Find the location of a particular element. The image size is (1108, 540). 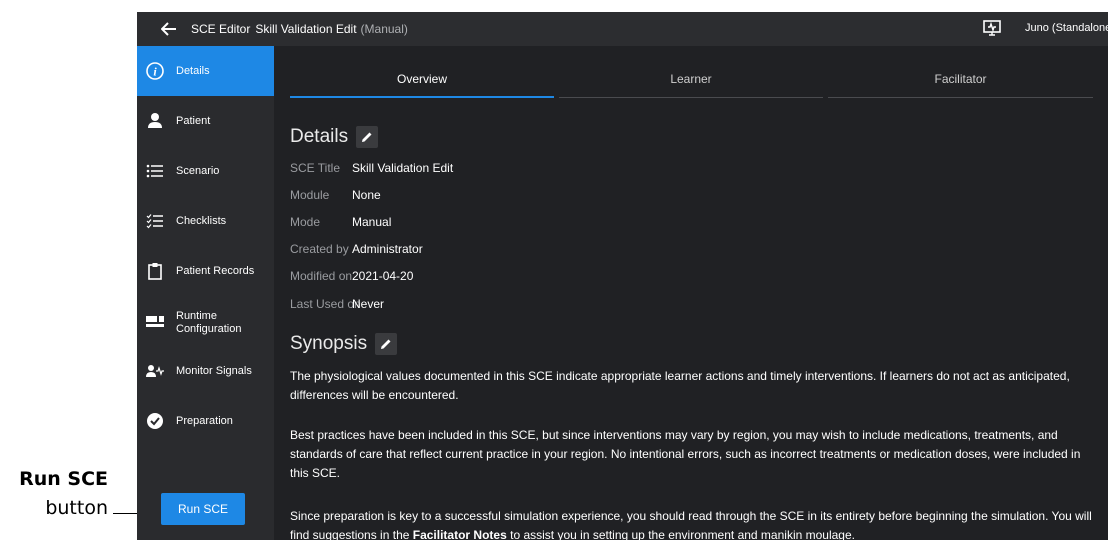

clipboard-icon is located at coordinates (155, 271).